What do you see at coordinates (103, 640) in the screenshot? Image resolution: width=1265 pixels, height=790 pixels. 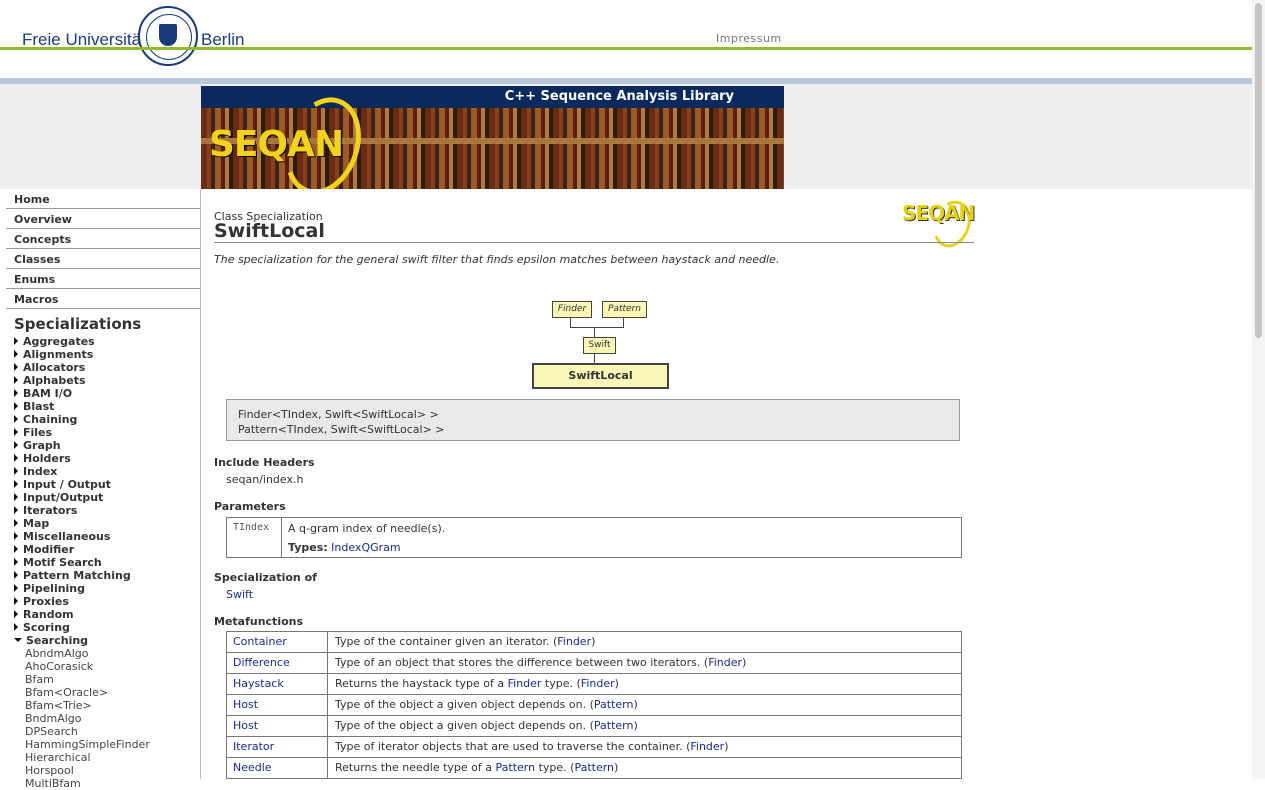 I see `sidebar-category-expanded: Searching` at bounding box center [103, 640].